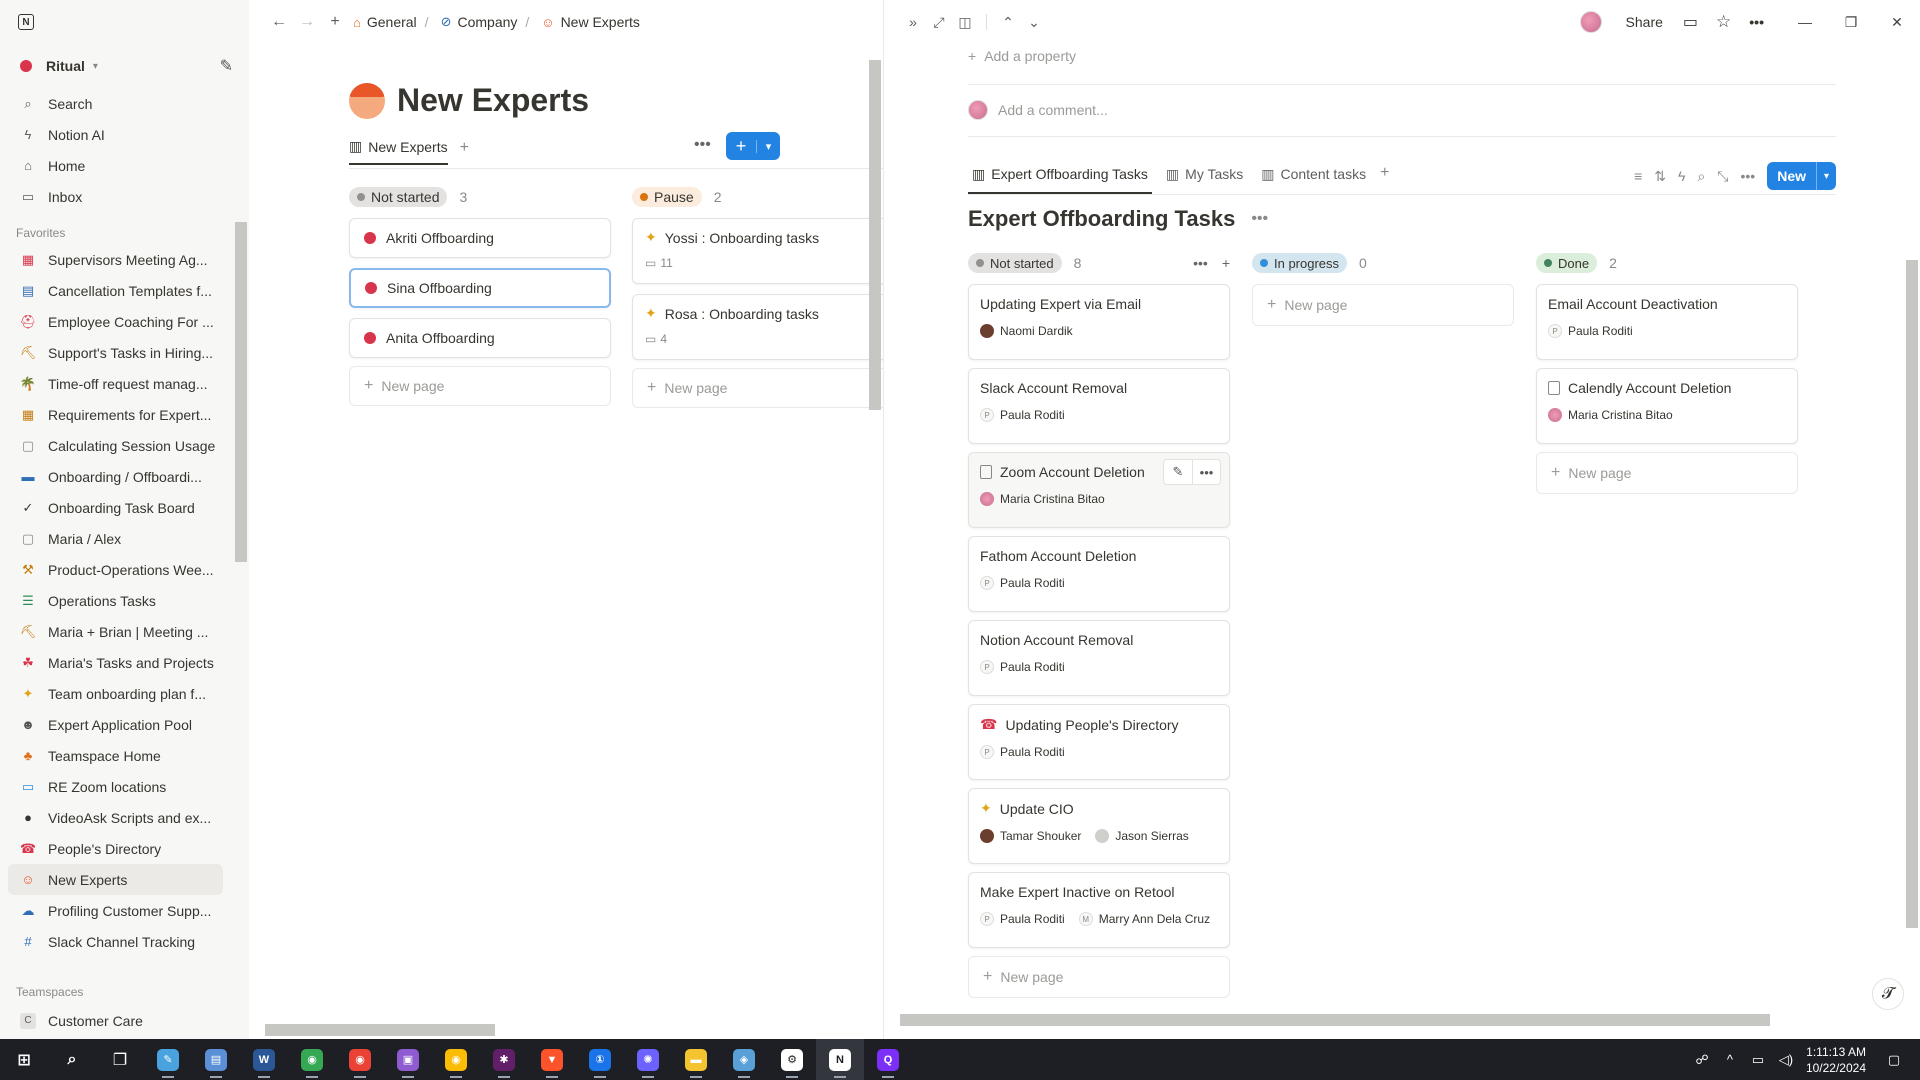  Describe the element at coordinates (600, 1059) in the screenshot. I see `password-app-icon: ①` at that location.